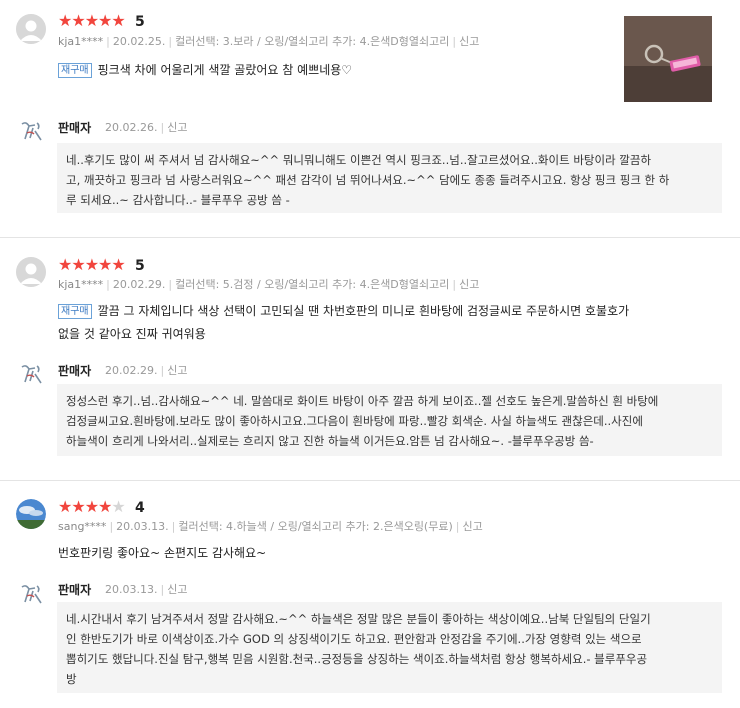 Image resolution: width=740 pixels, height=708 pixels. I want to click on reply-date: 20.03.13., so click(131, 589).